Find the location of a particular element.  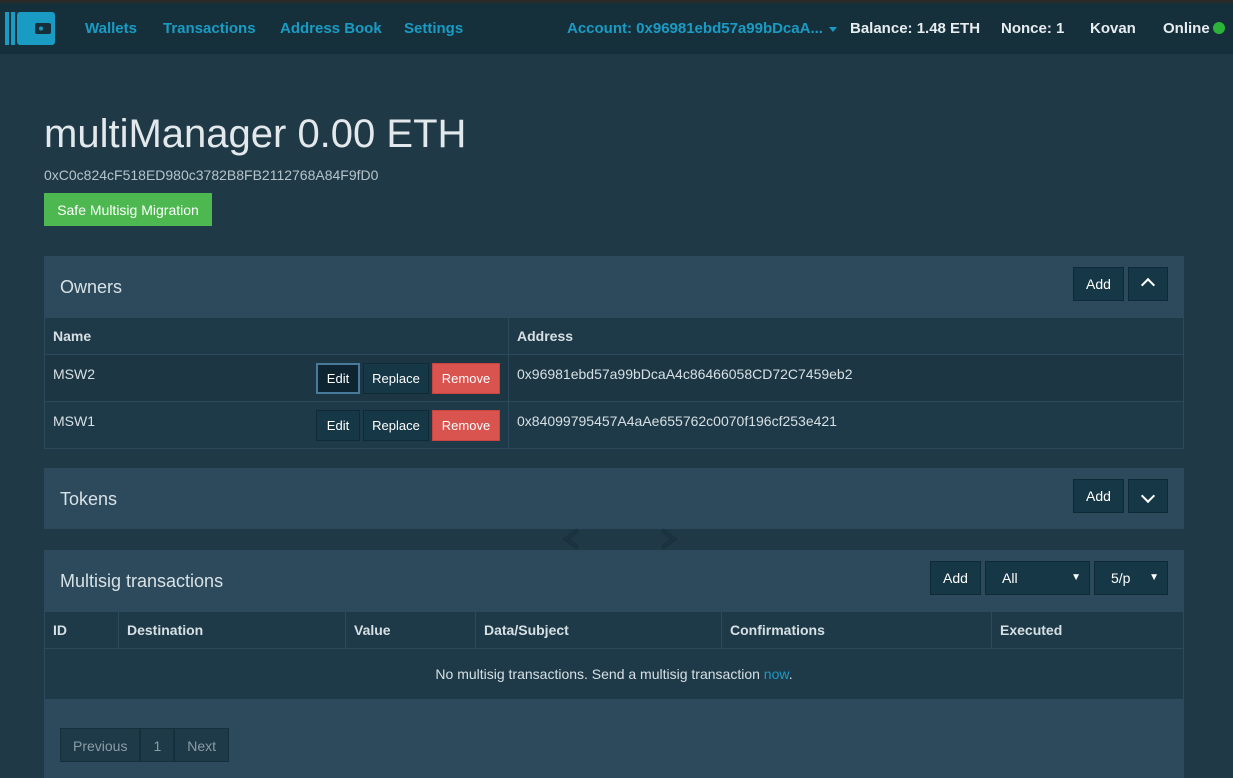

column-header-confirmations: Confirmations is located at coordinates (856, 630).